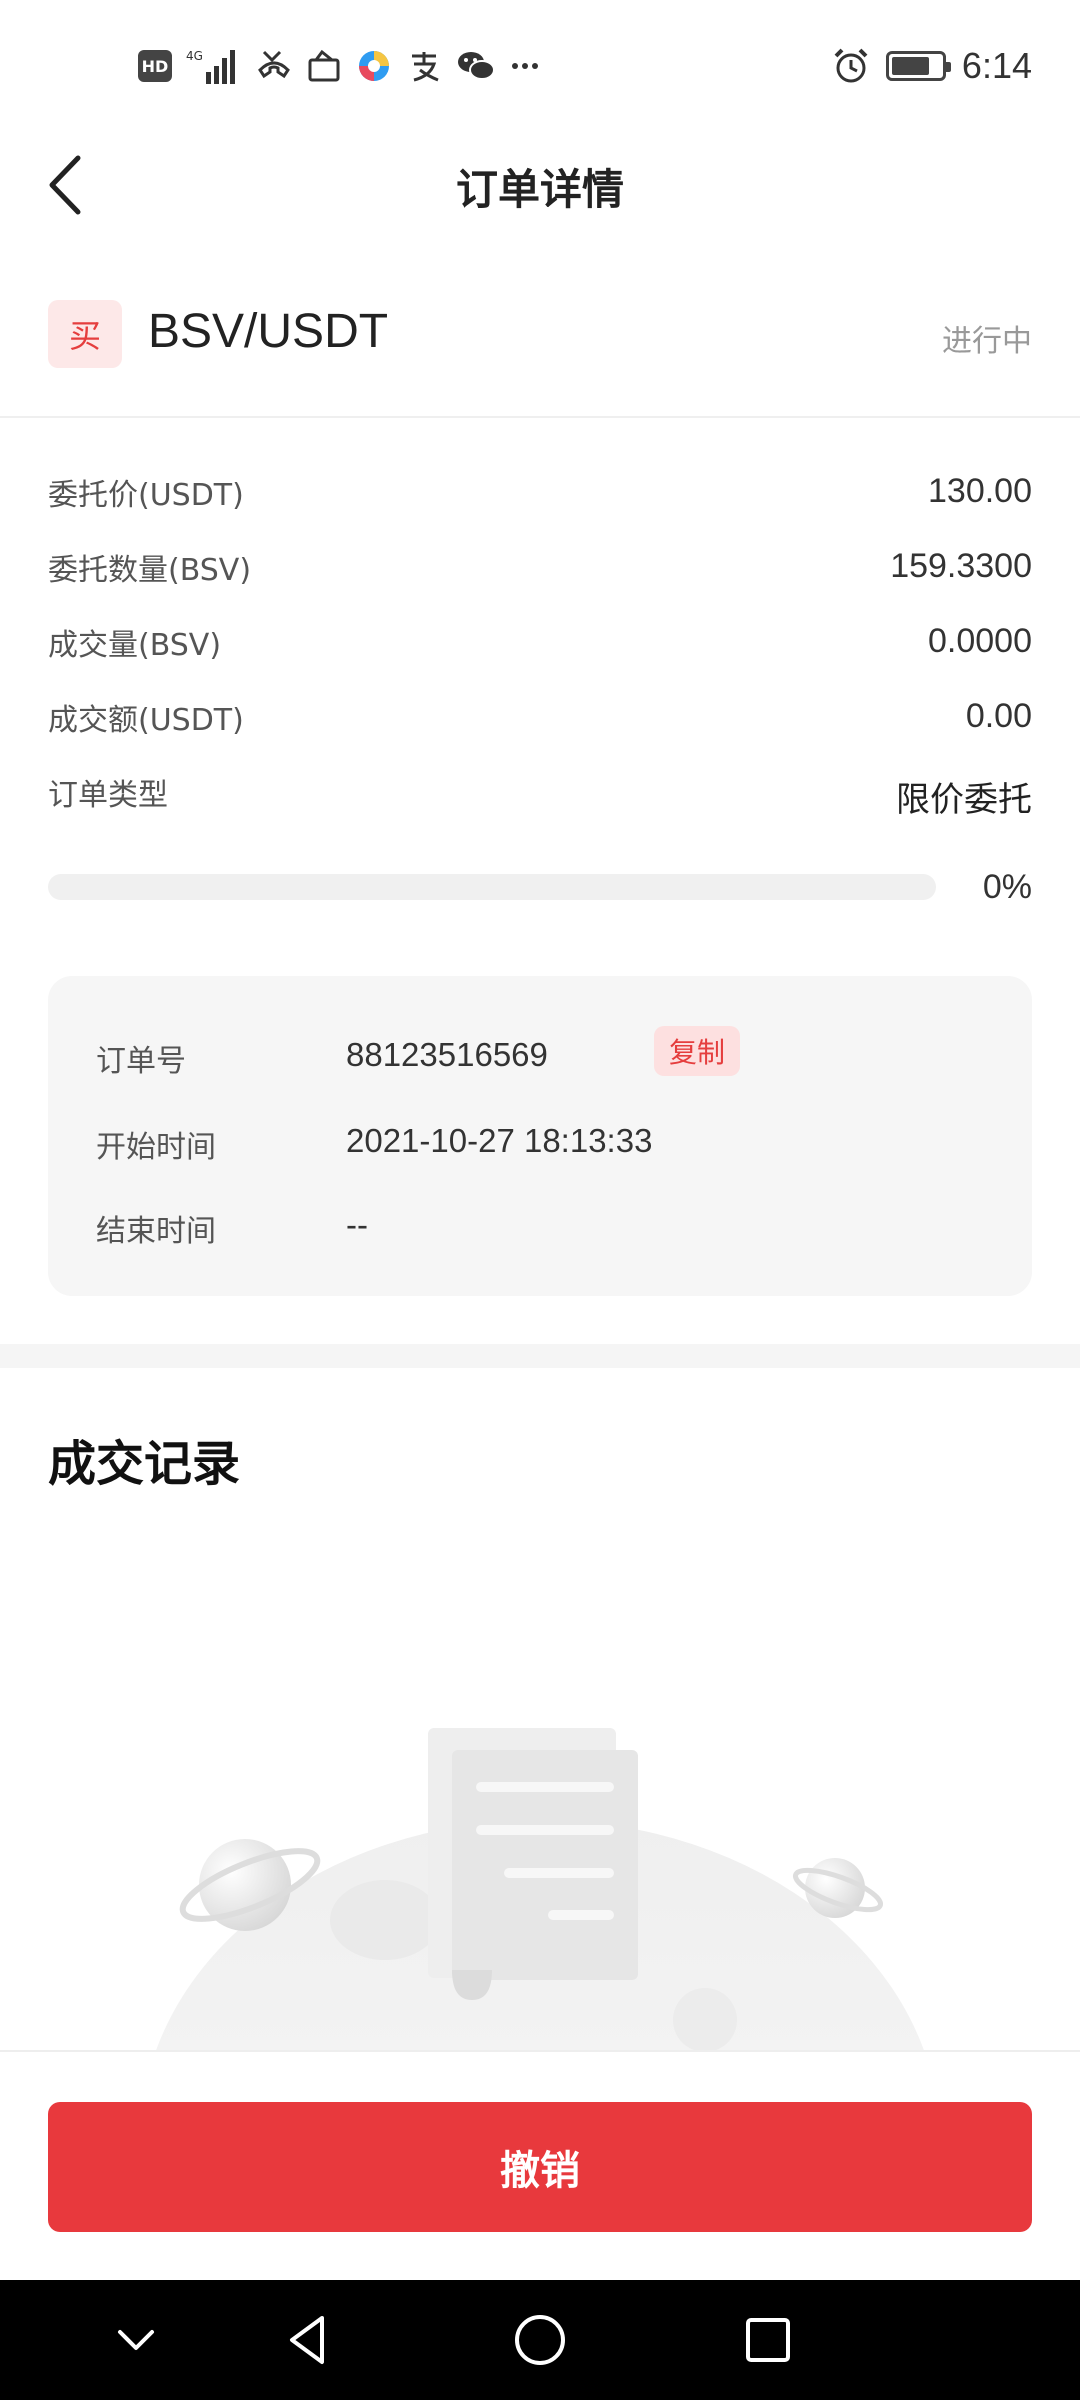 The image size is (1080, 2400). I want to click on detail-value: 159.3300, so click(961, 566).